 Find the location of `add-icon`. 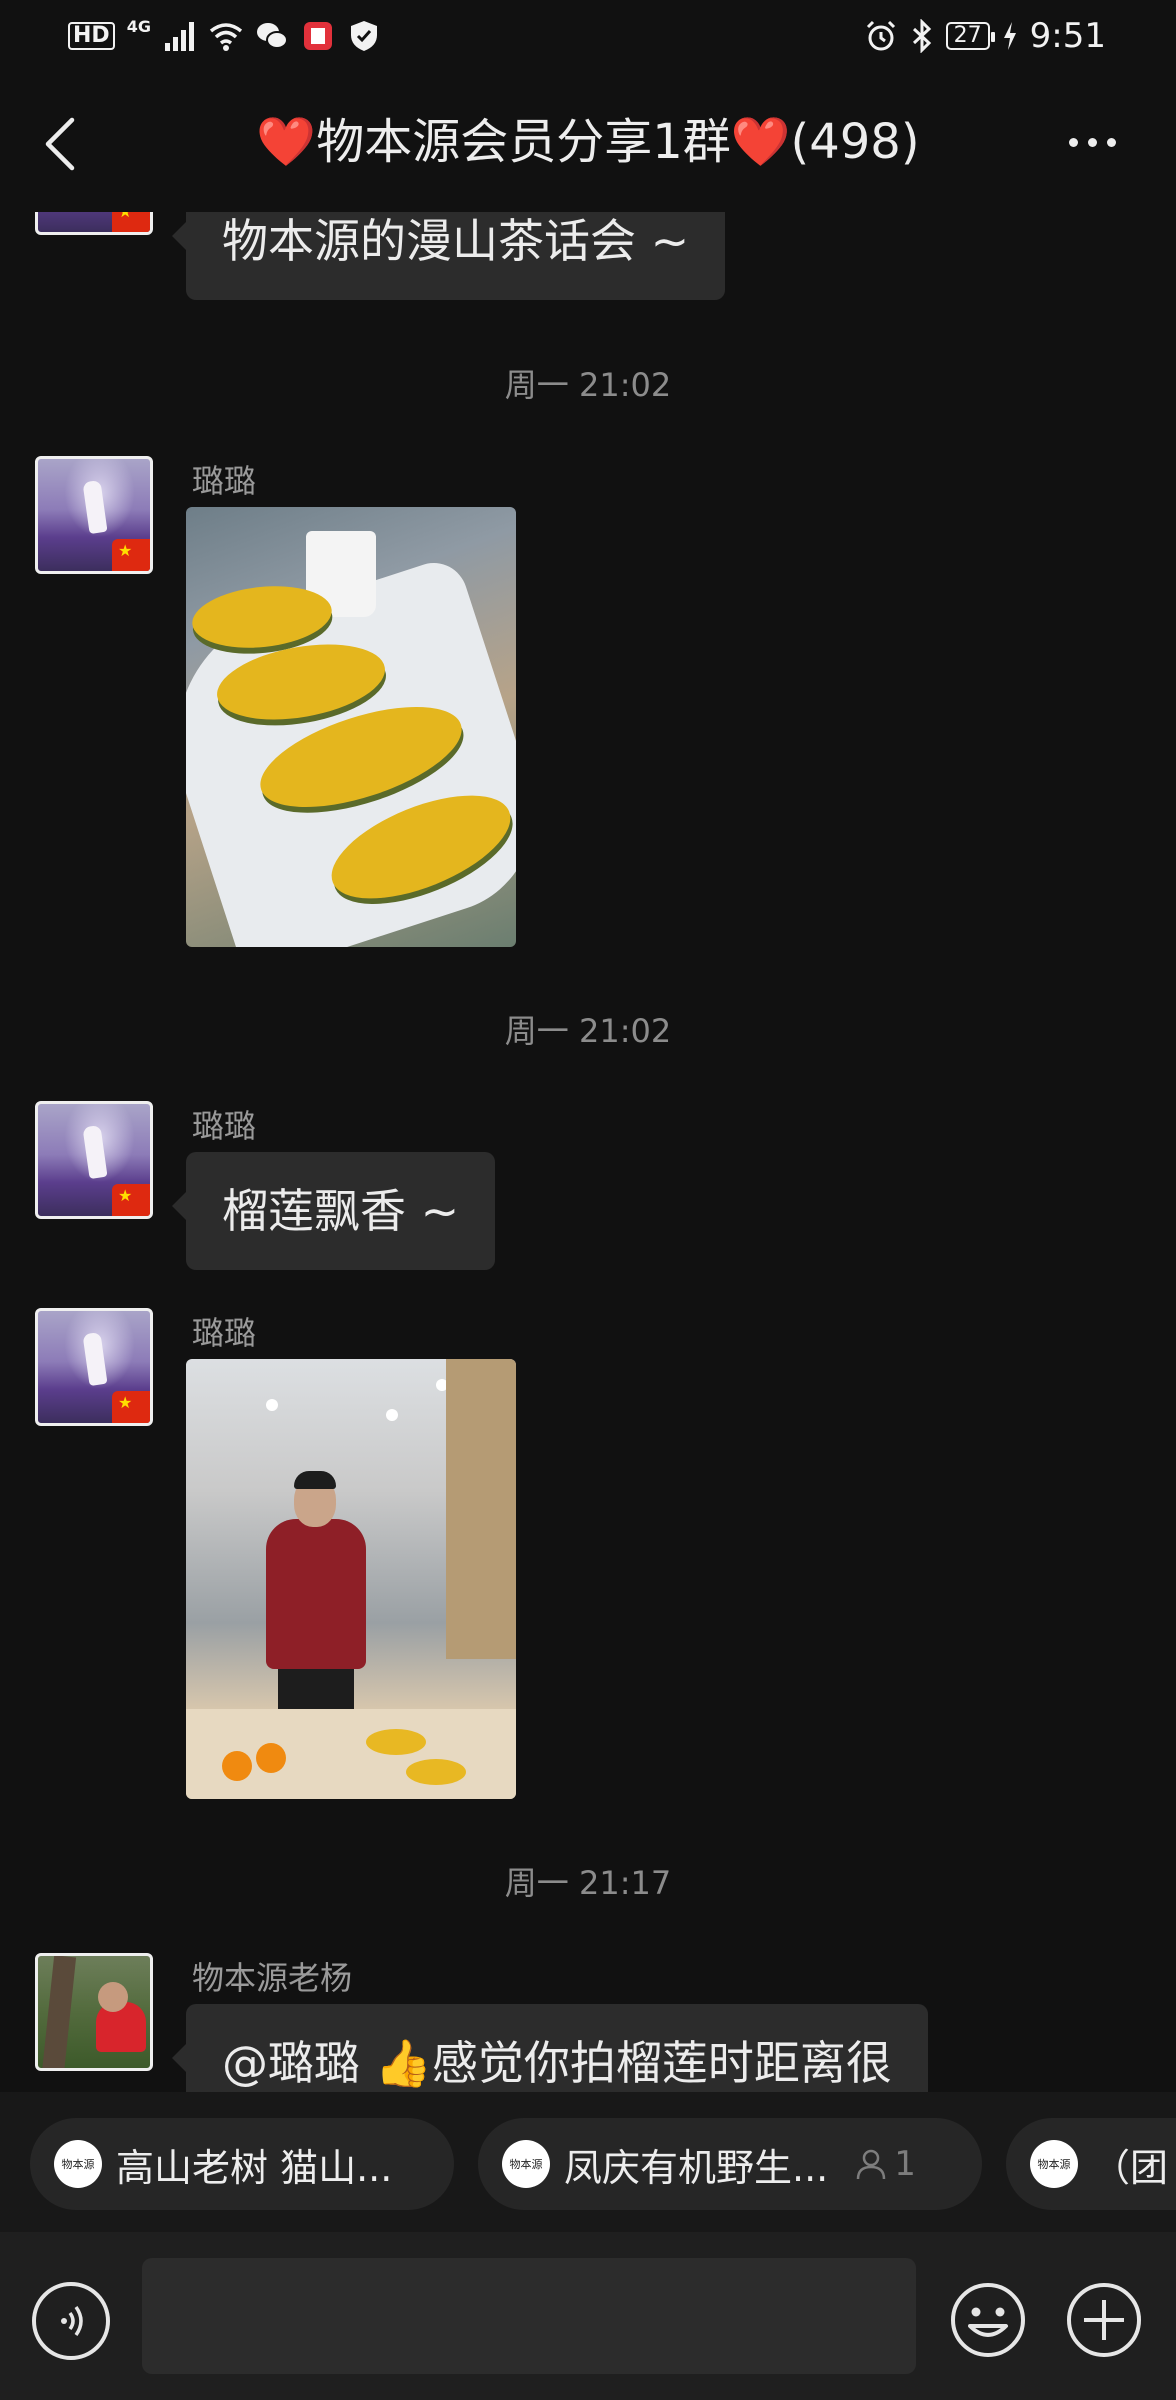

add-icon is located at coordinates (1104, 2320).